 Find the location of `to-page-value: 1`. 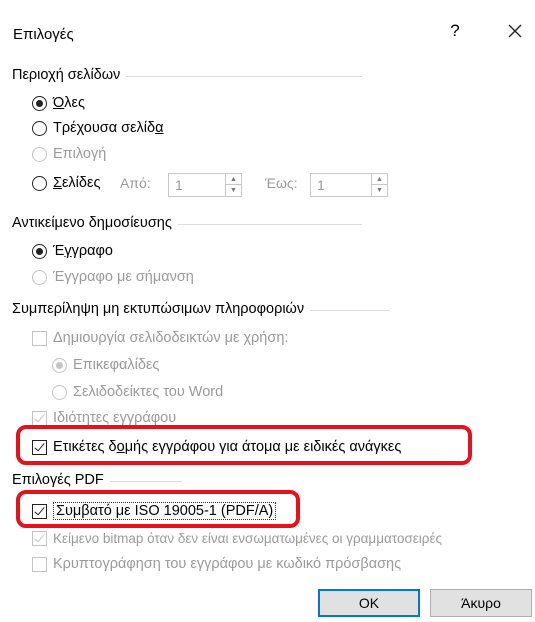

to-page-value: 1 is located at coordinates (321, 185).